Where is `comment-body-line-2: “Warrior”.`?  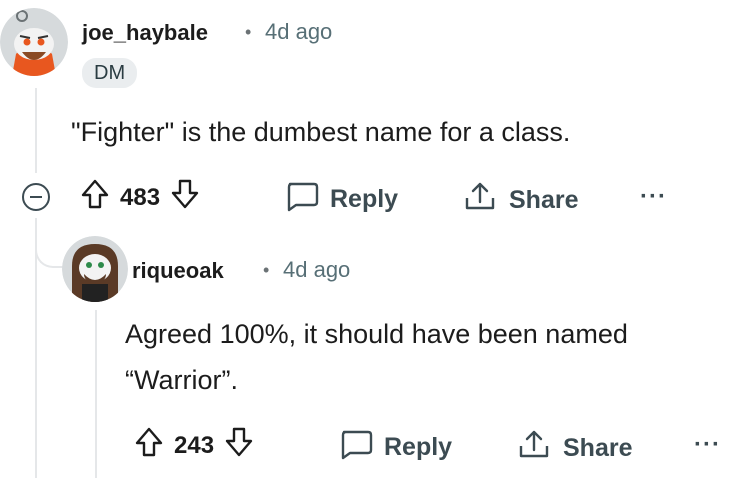 comment-body-line-2: “Warrior”. is located at coordinates (181, 380).